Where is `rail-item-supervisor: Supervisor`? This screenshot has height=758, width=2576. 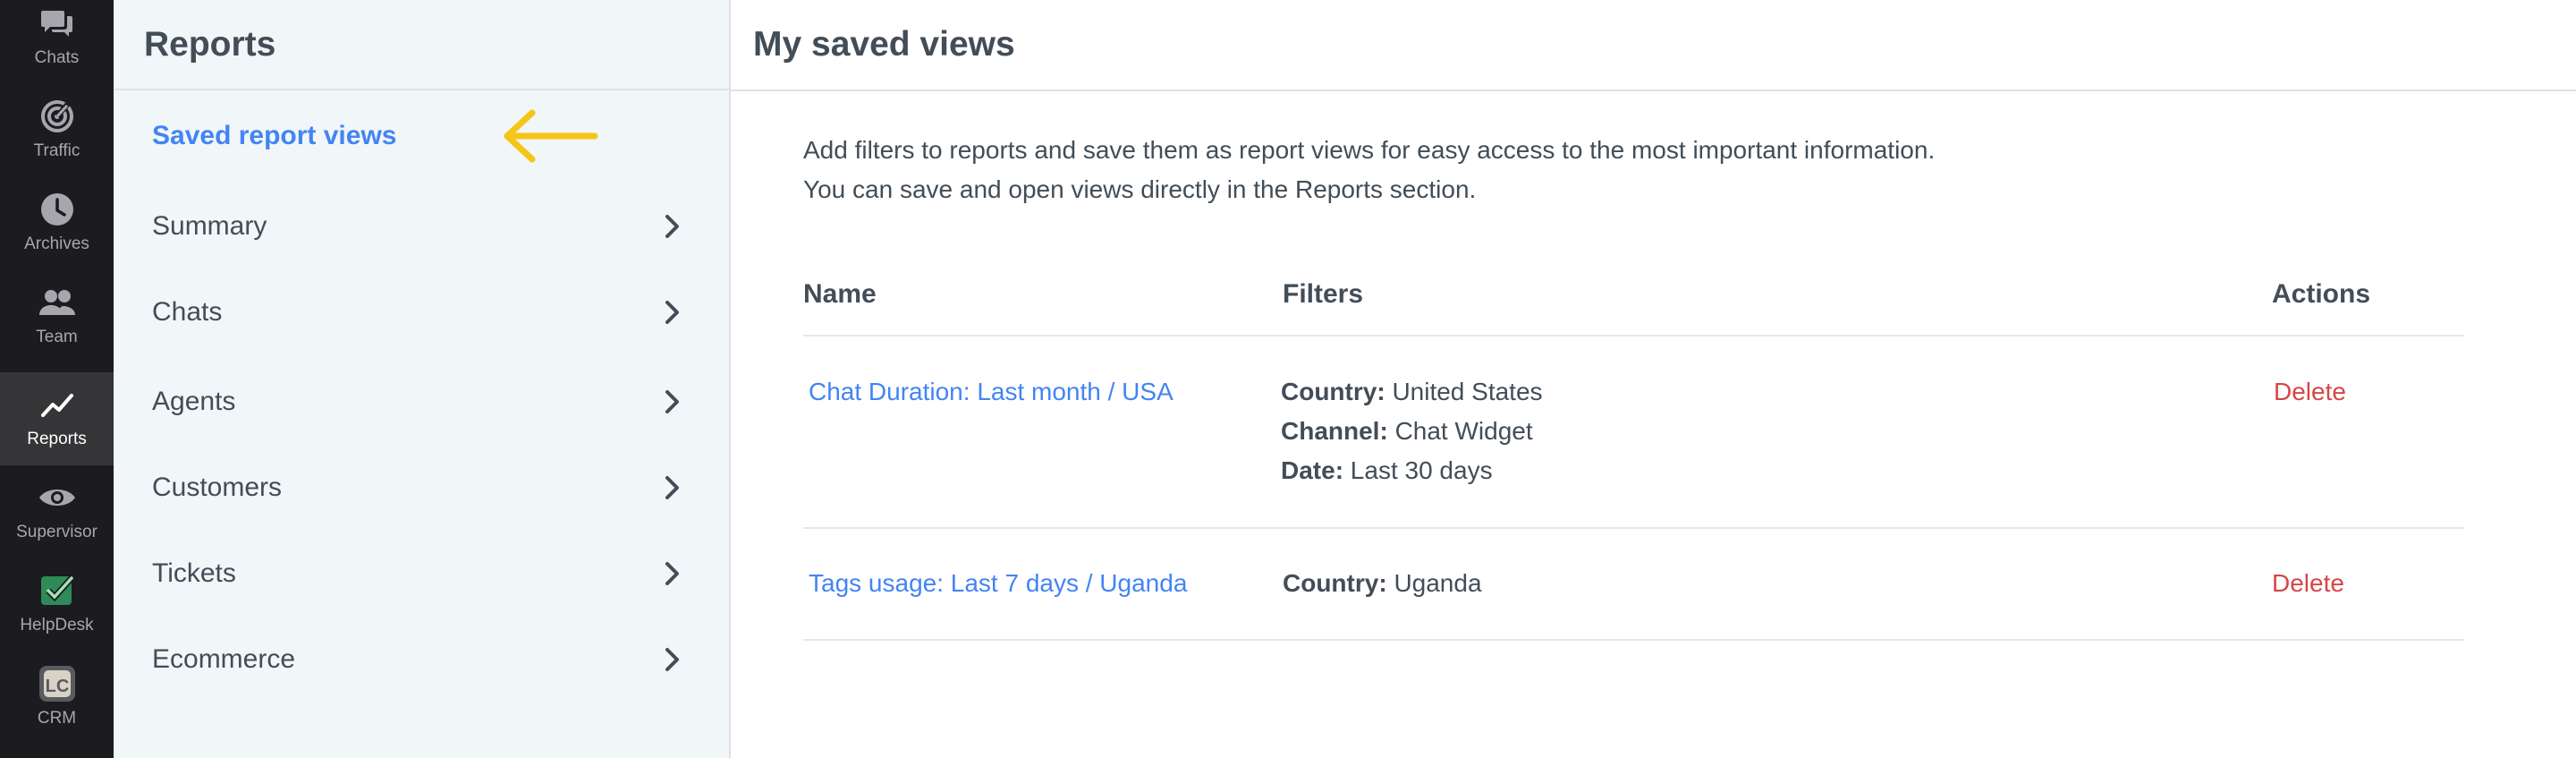
rail-item-supervisor: Supervisor is located at coordinates (57, 511).